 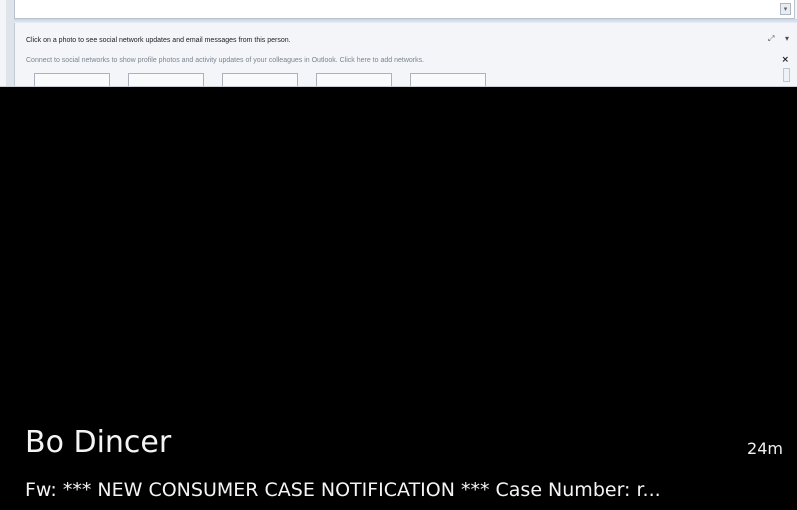 What do you see at coordinates (765, 448) in the screenshot?
I see `notification-time: 24m` at bounding box center [765, 448].